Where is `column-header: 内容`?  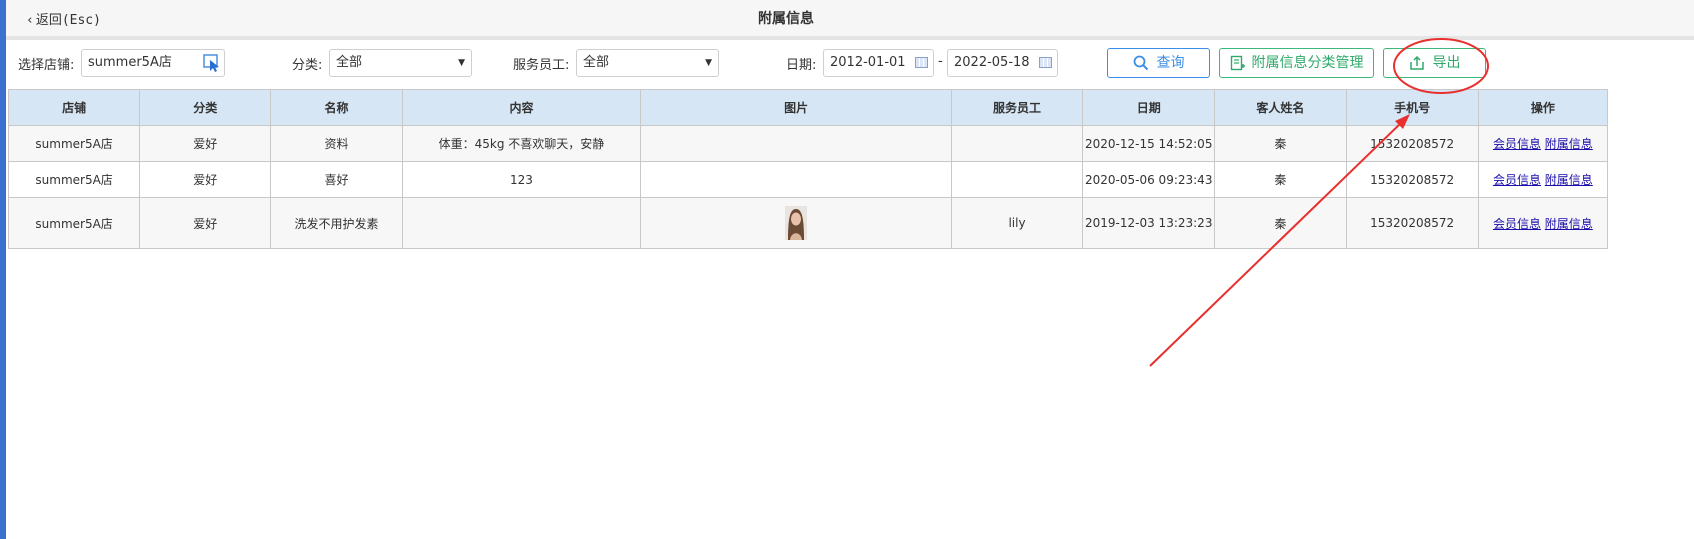
column-header: 内容 is located at coordinates (521, 107).